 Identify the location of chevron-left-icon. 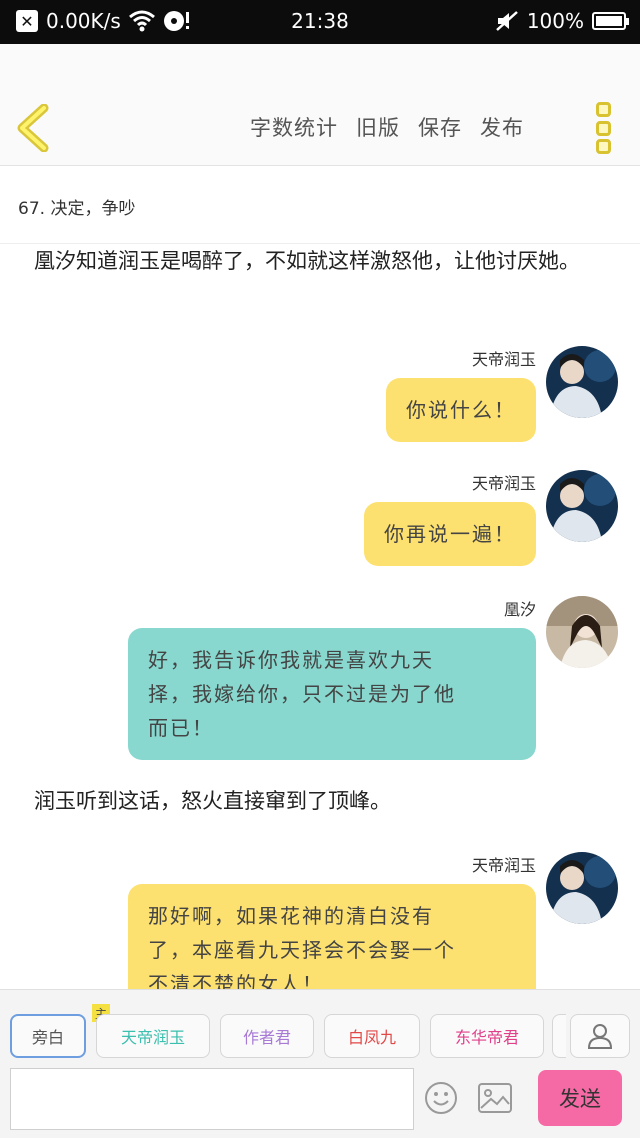
(33, 128).